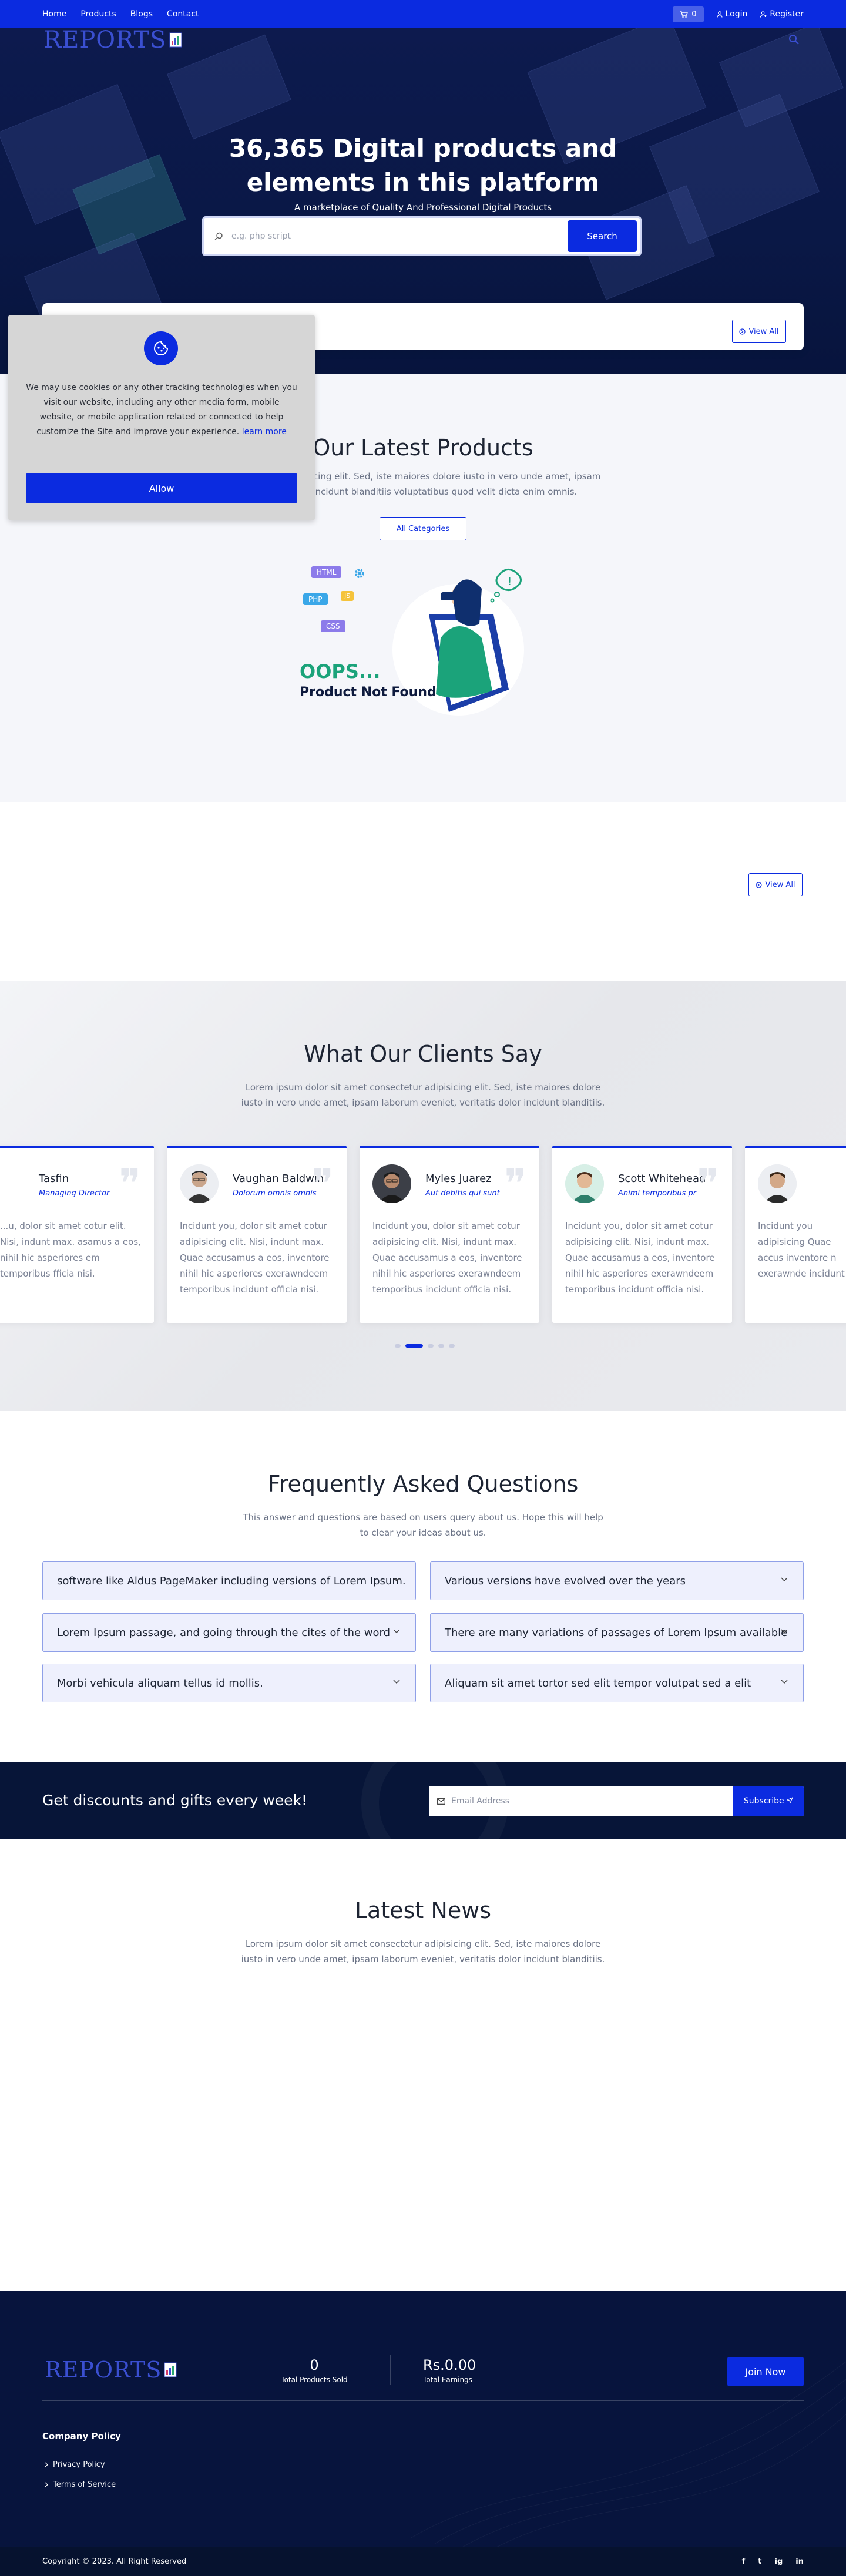  I want to click on carousel-dots, so click(425, 1346).